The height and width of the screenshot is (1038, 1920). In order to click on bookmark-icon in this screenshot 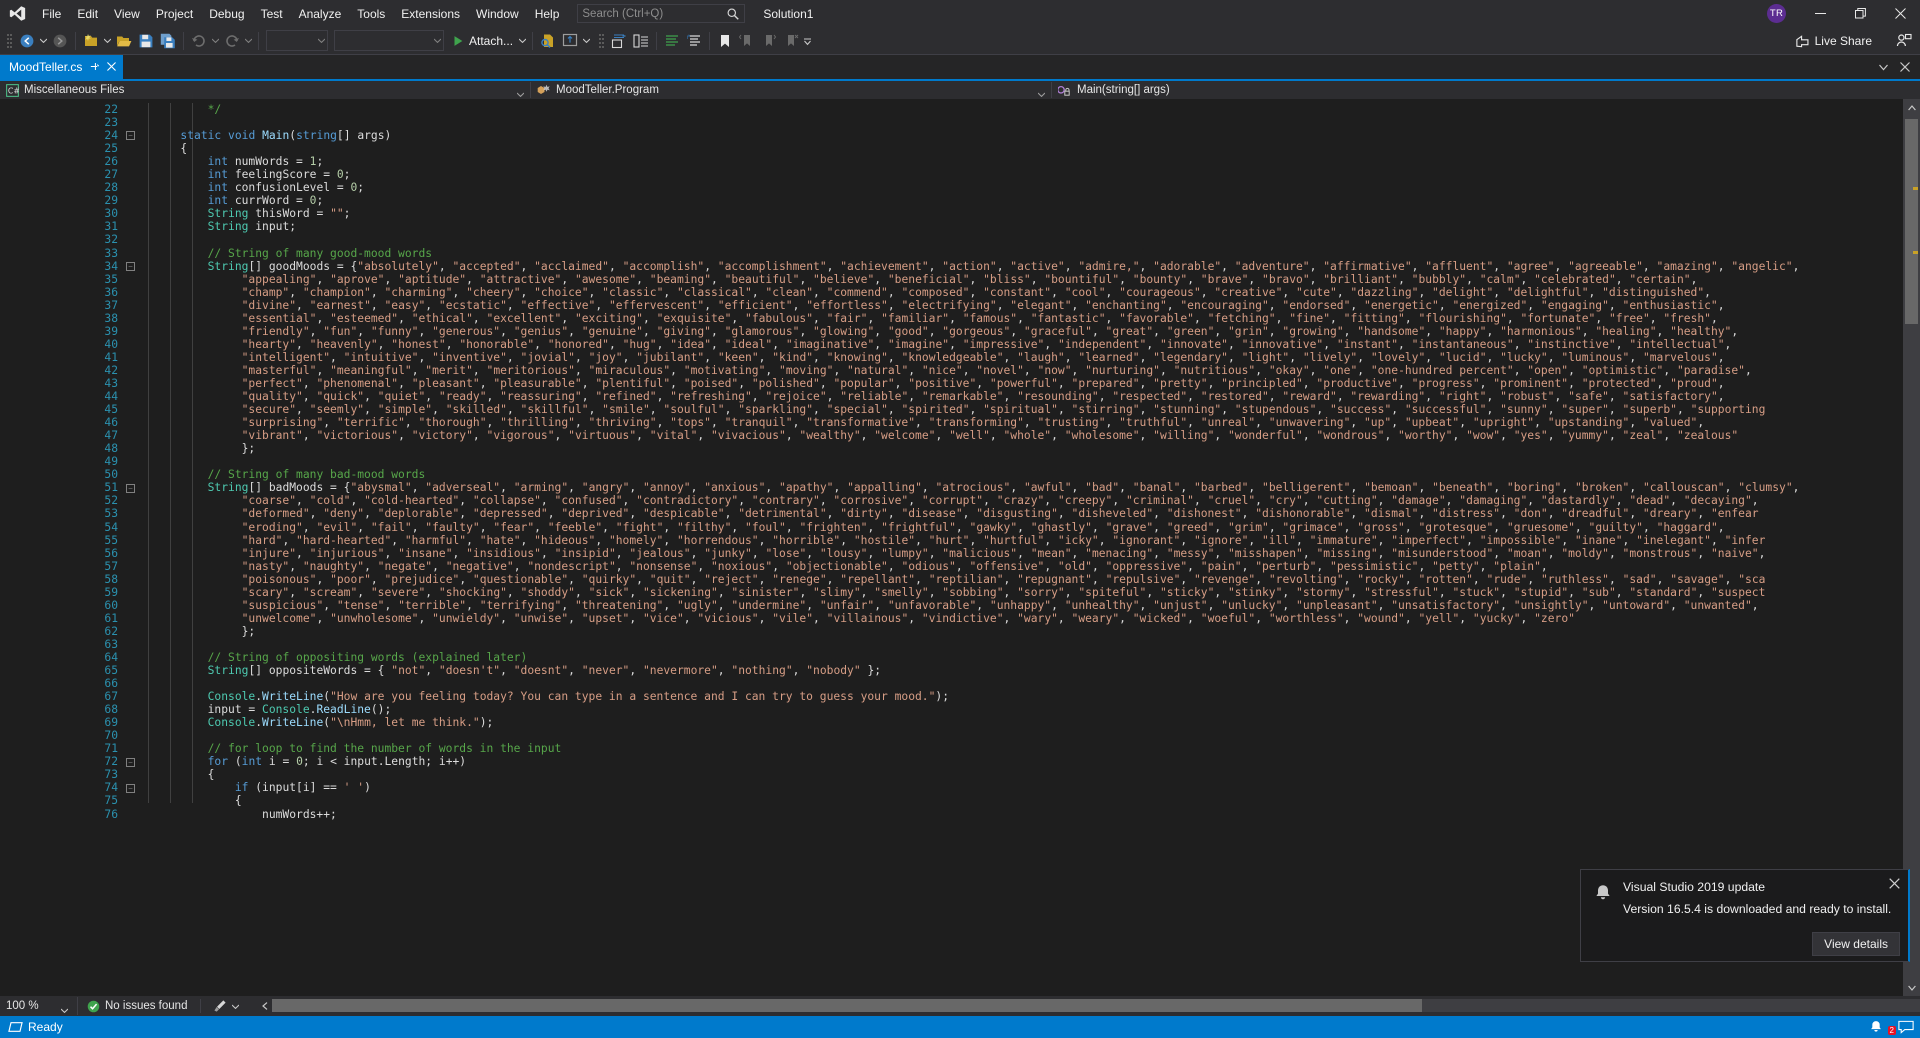, I will do `click(725, 41)`.